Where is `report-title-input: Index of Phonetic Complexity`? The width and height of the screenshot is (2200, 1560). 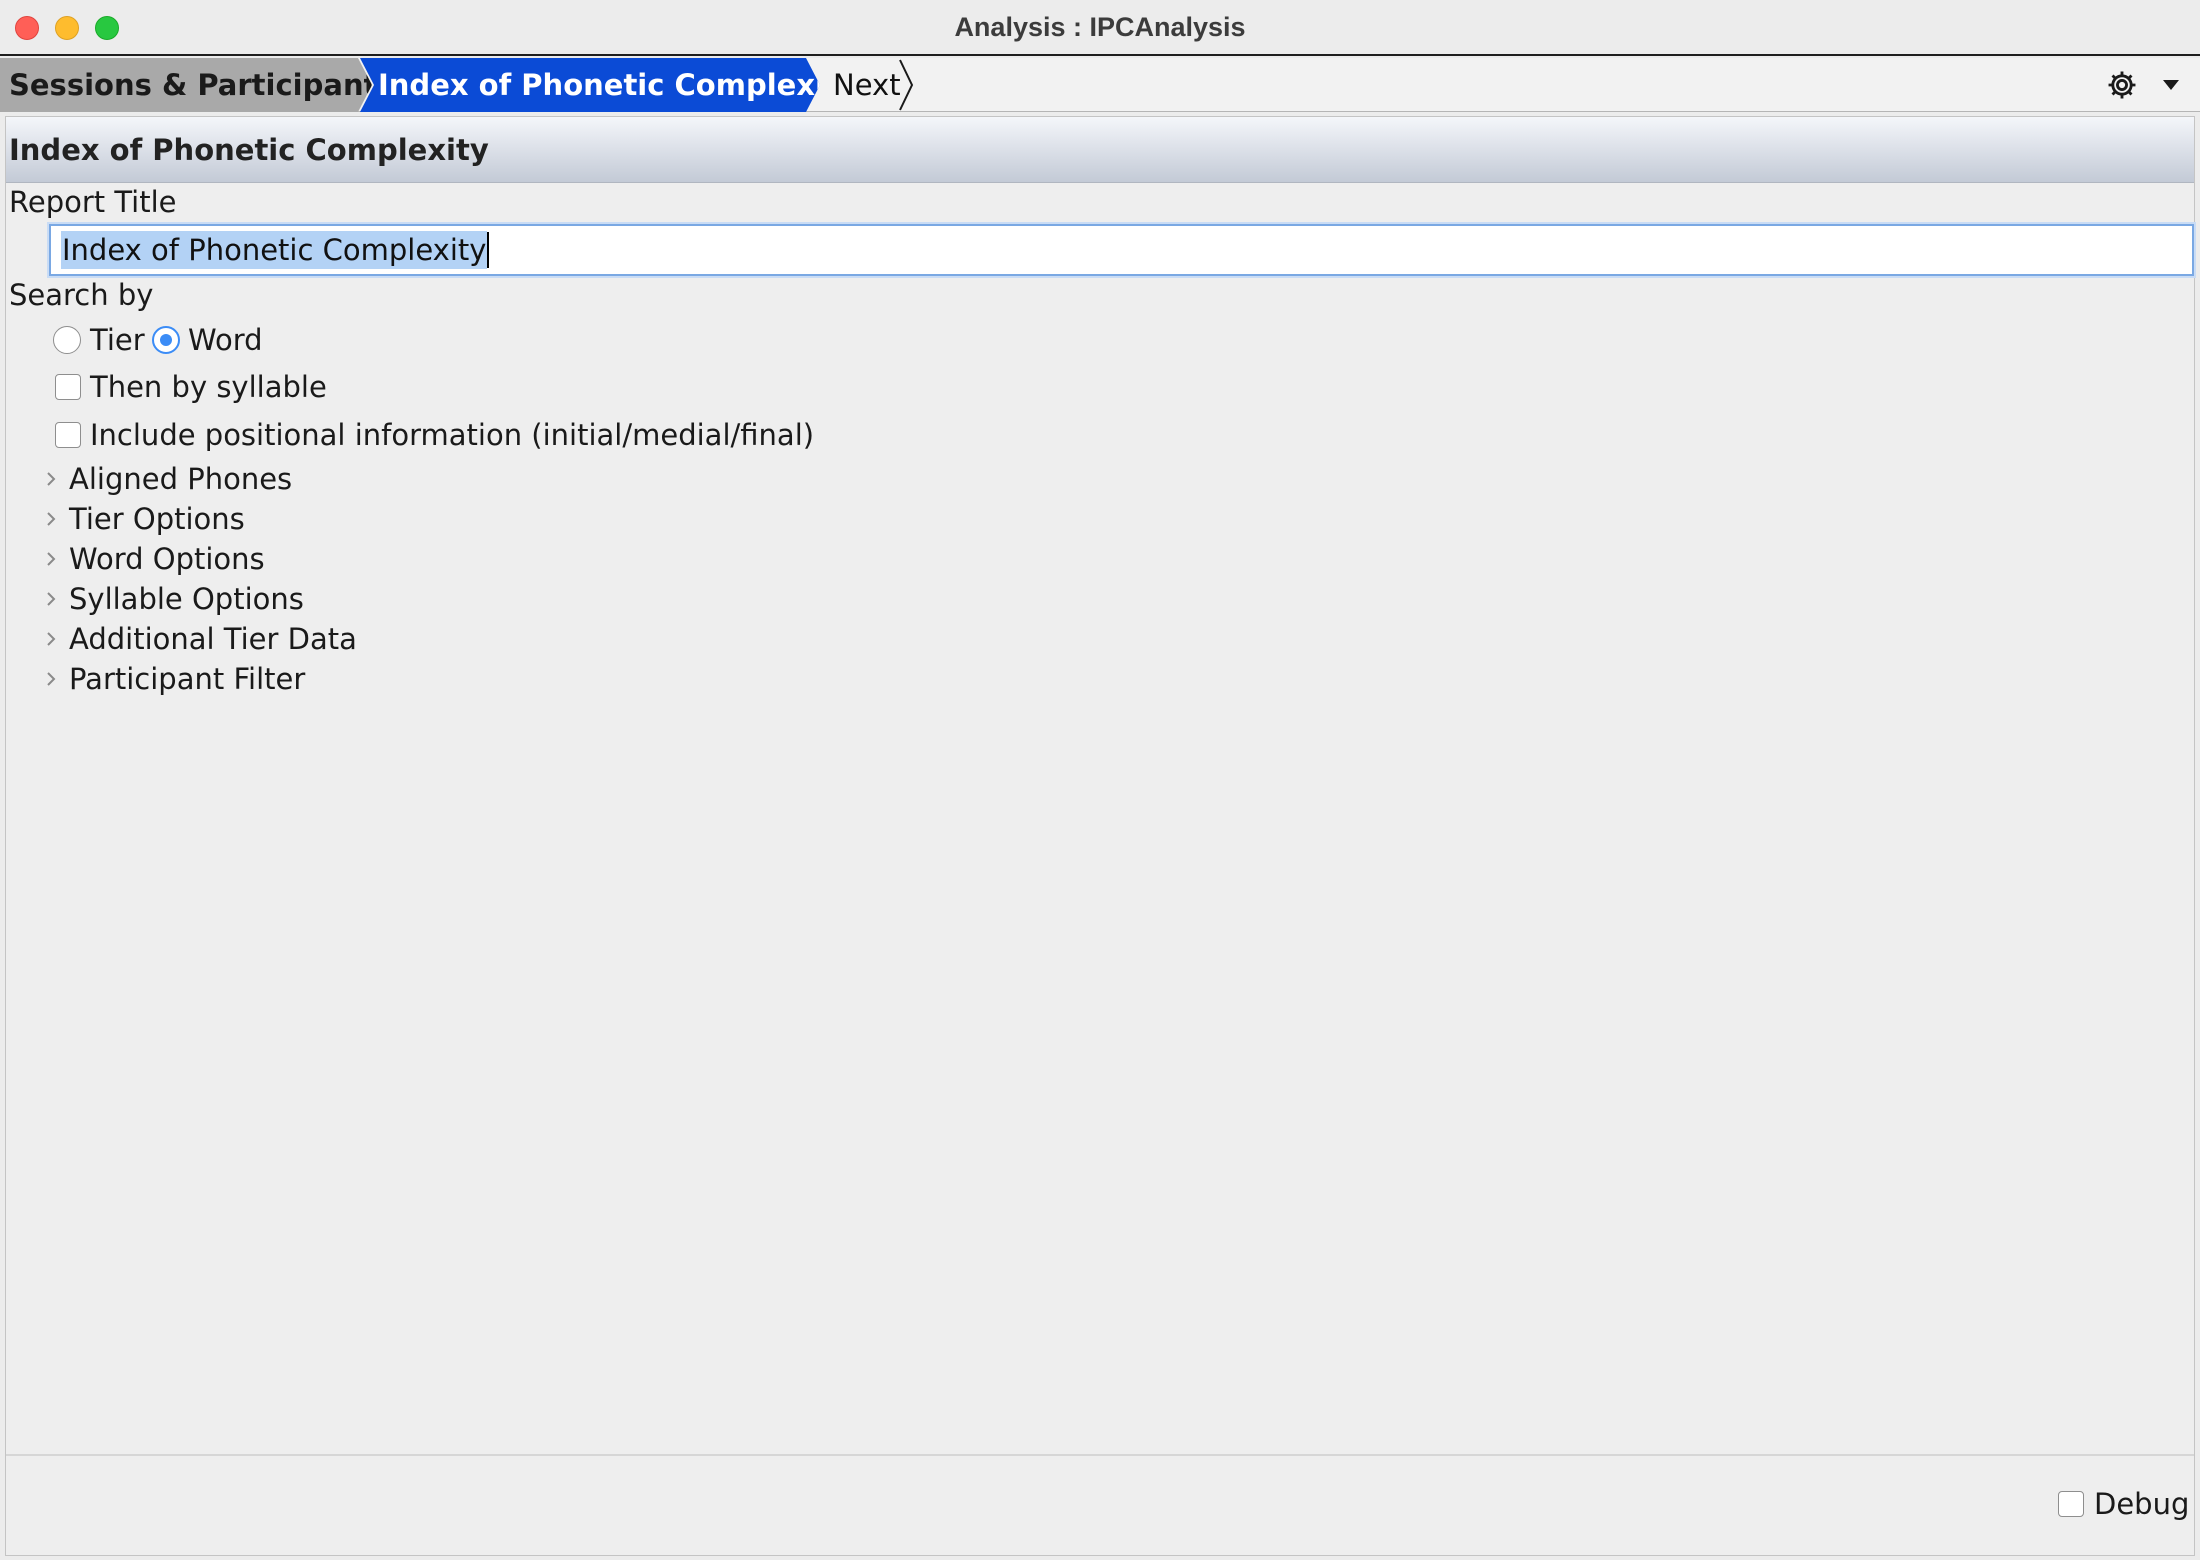
report-title-input: Index of Phonetic Complexity is located at coordinates (1121, 250).